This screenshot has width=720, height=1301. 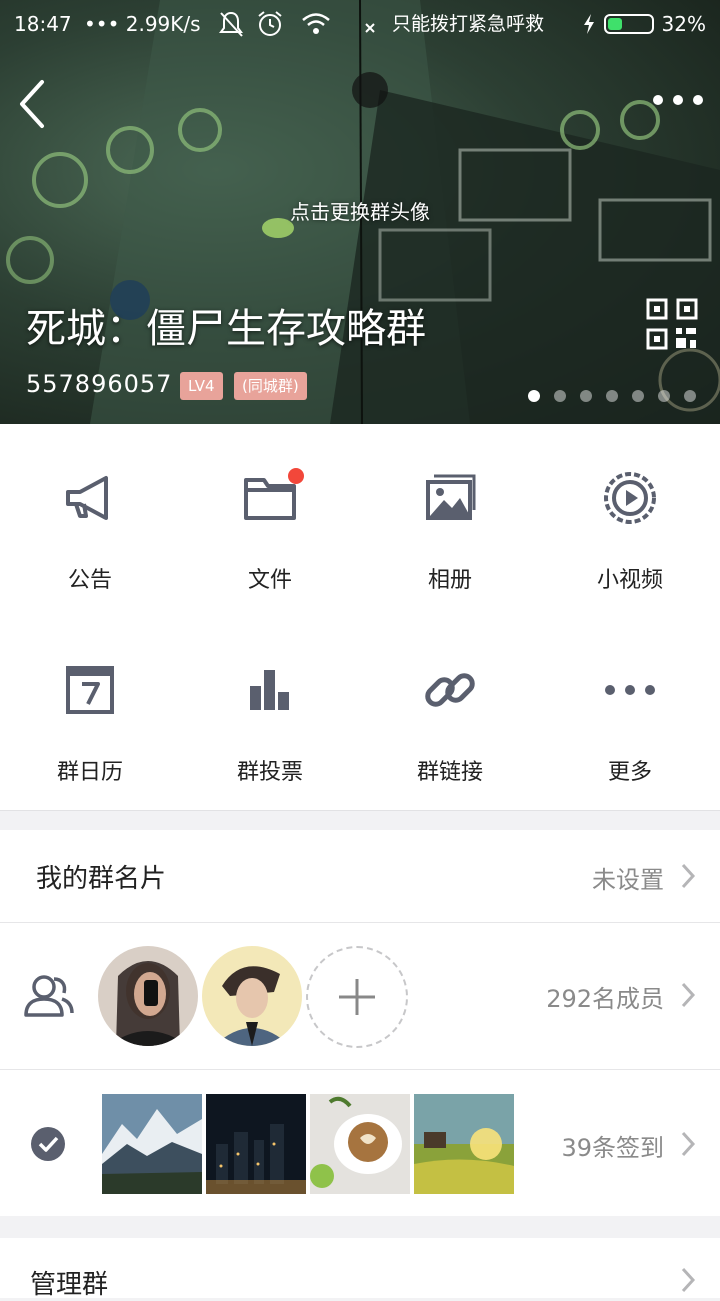 What do you see at coordinates (89, 580) in the screenshot?
I see `announcement-label: 公告` at bounding box center [89, 580].